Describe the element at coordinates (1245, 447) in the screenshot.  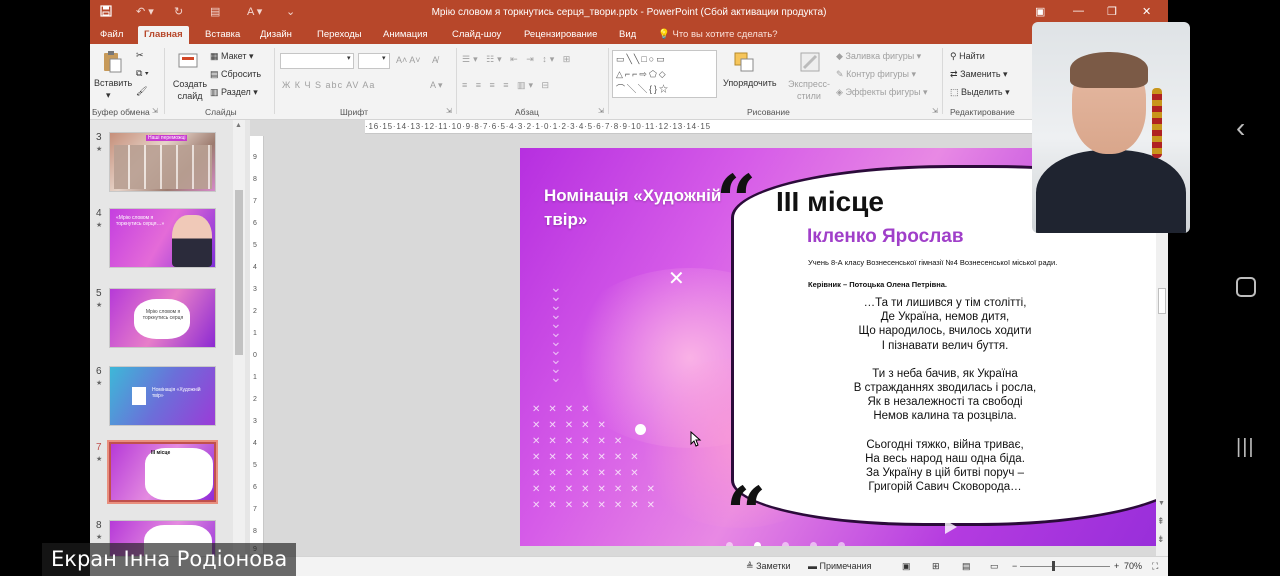
I see `recent-apps-icon: |||` at that location.